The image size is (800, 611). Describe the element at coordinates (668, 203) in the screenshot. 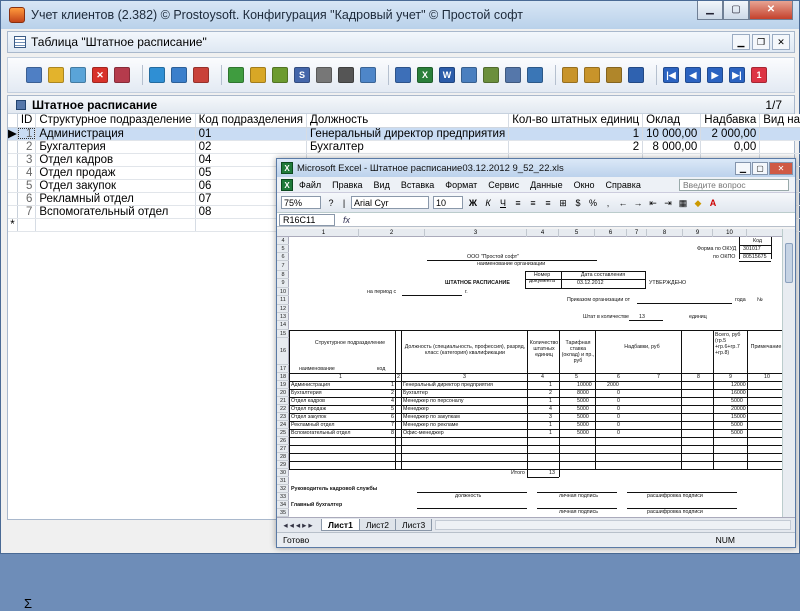

I see `indent-inc-icon: ⇥` at that location.